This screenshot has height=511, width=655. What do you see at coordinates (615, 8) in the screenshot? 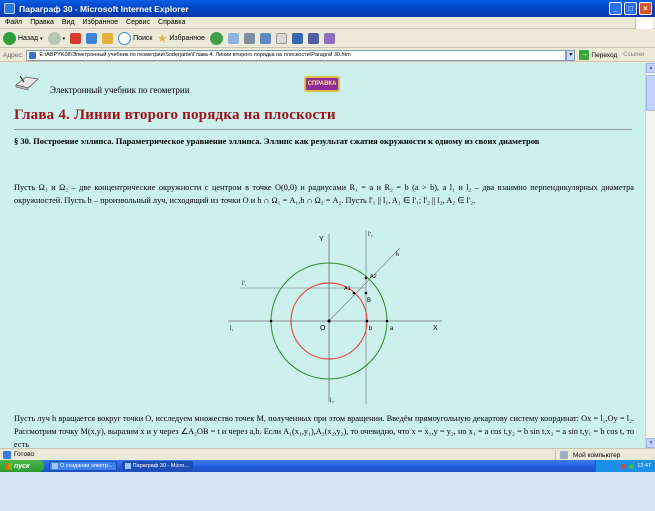
I see `minimize-button: _` at bounding box center [615, 8].